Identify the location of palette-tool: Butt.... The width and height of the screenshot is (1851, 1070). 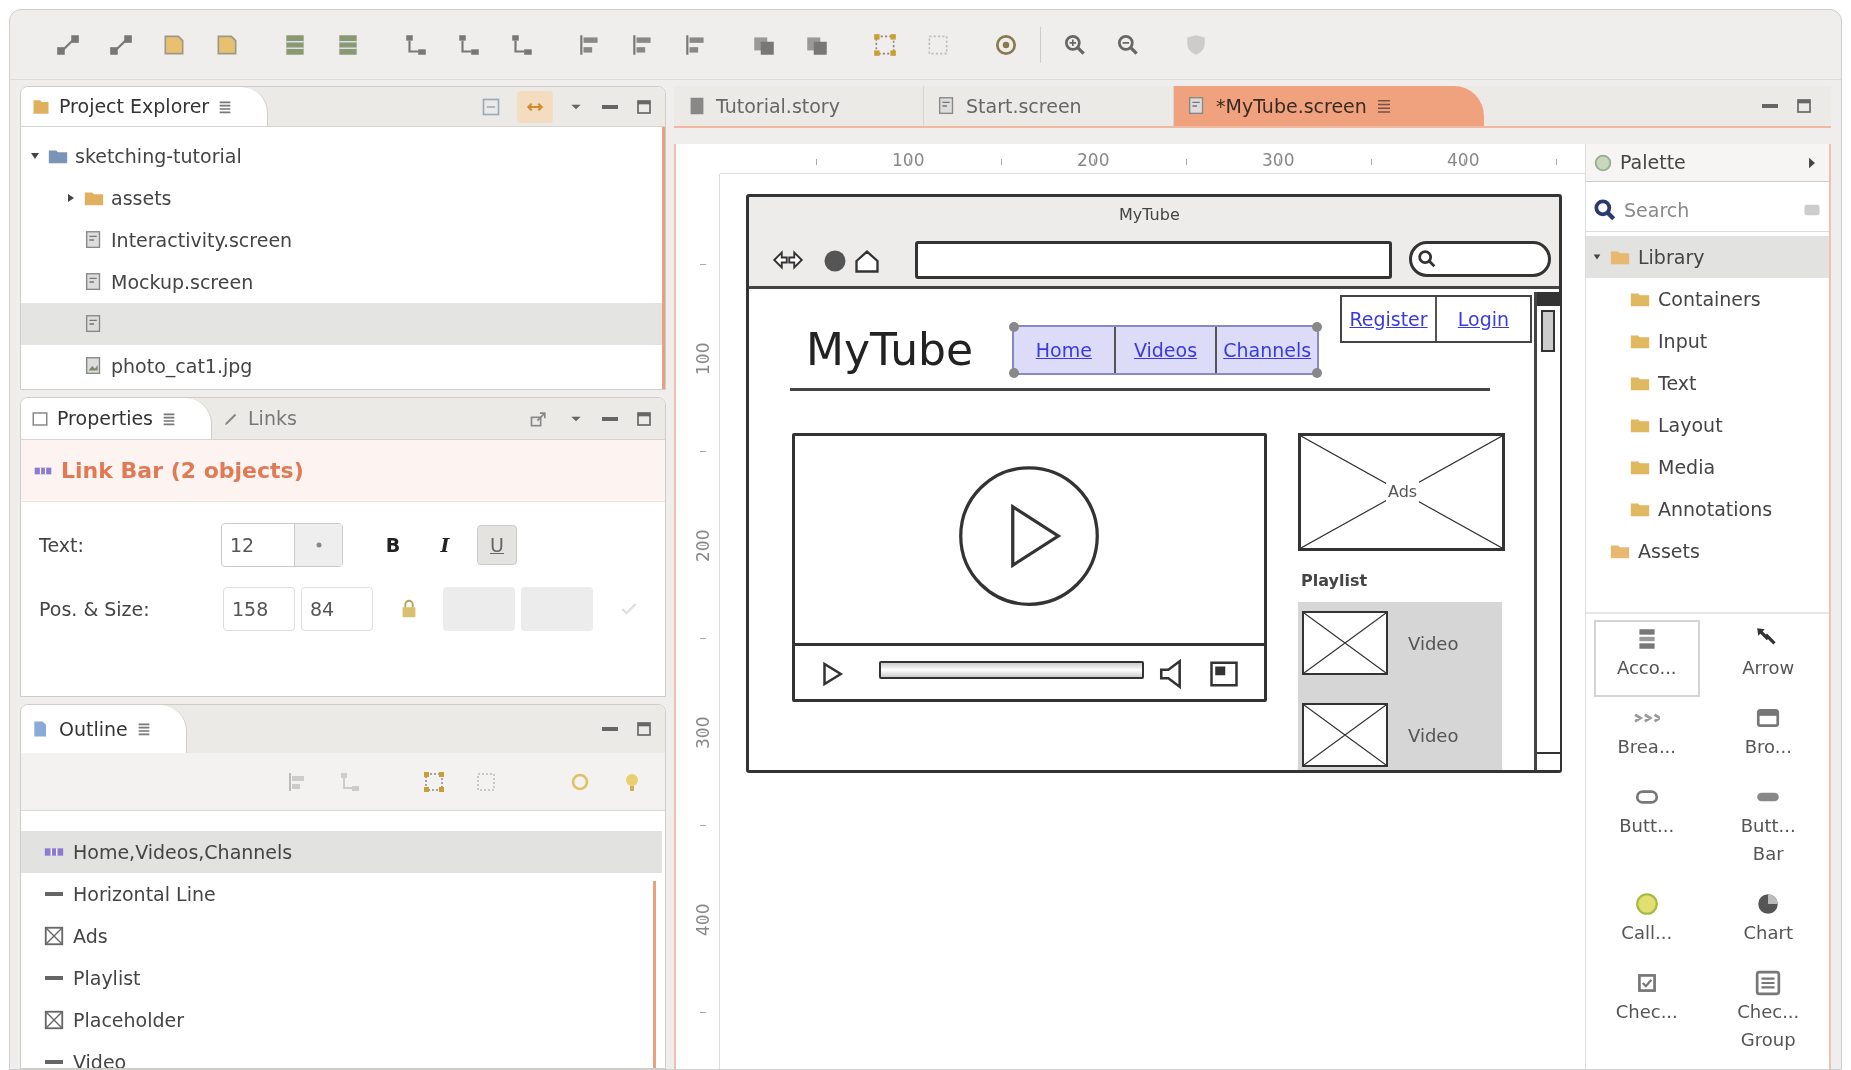
(1647, 830).